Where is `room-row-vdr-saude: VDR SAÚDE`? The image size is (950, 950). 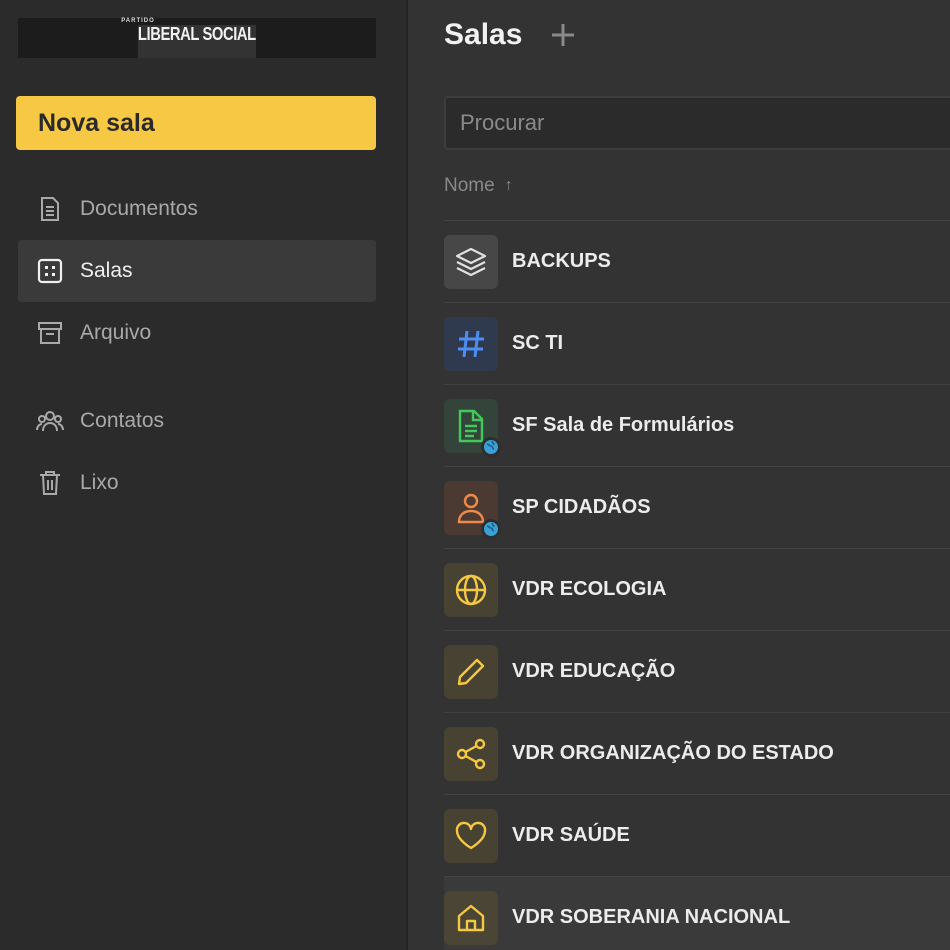
room-row-vdr-saude: VDR SAÚDE is located at coordinates (697, 835).